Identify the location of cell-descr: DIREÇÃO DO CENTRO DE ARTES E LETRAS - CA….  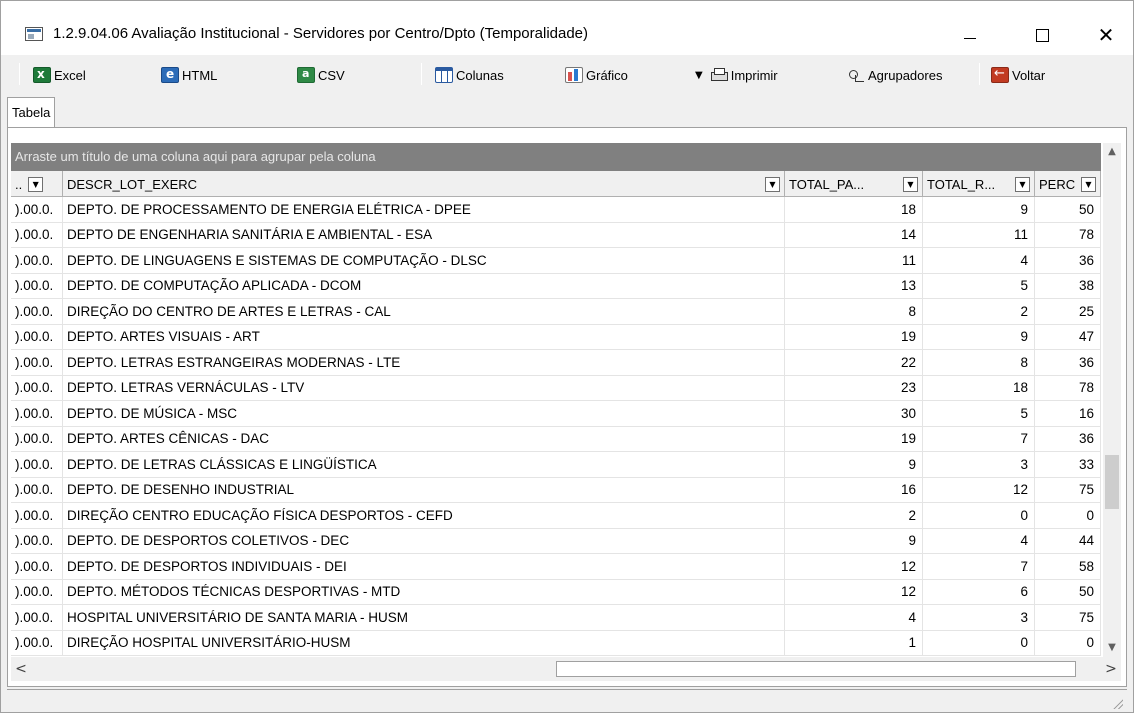
(424, 311).